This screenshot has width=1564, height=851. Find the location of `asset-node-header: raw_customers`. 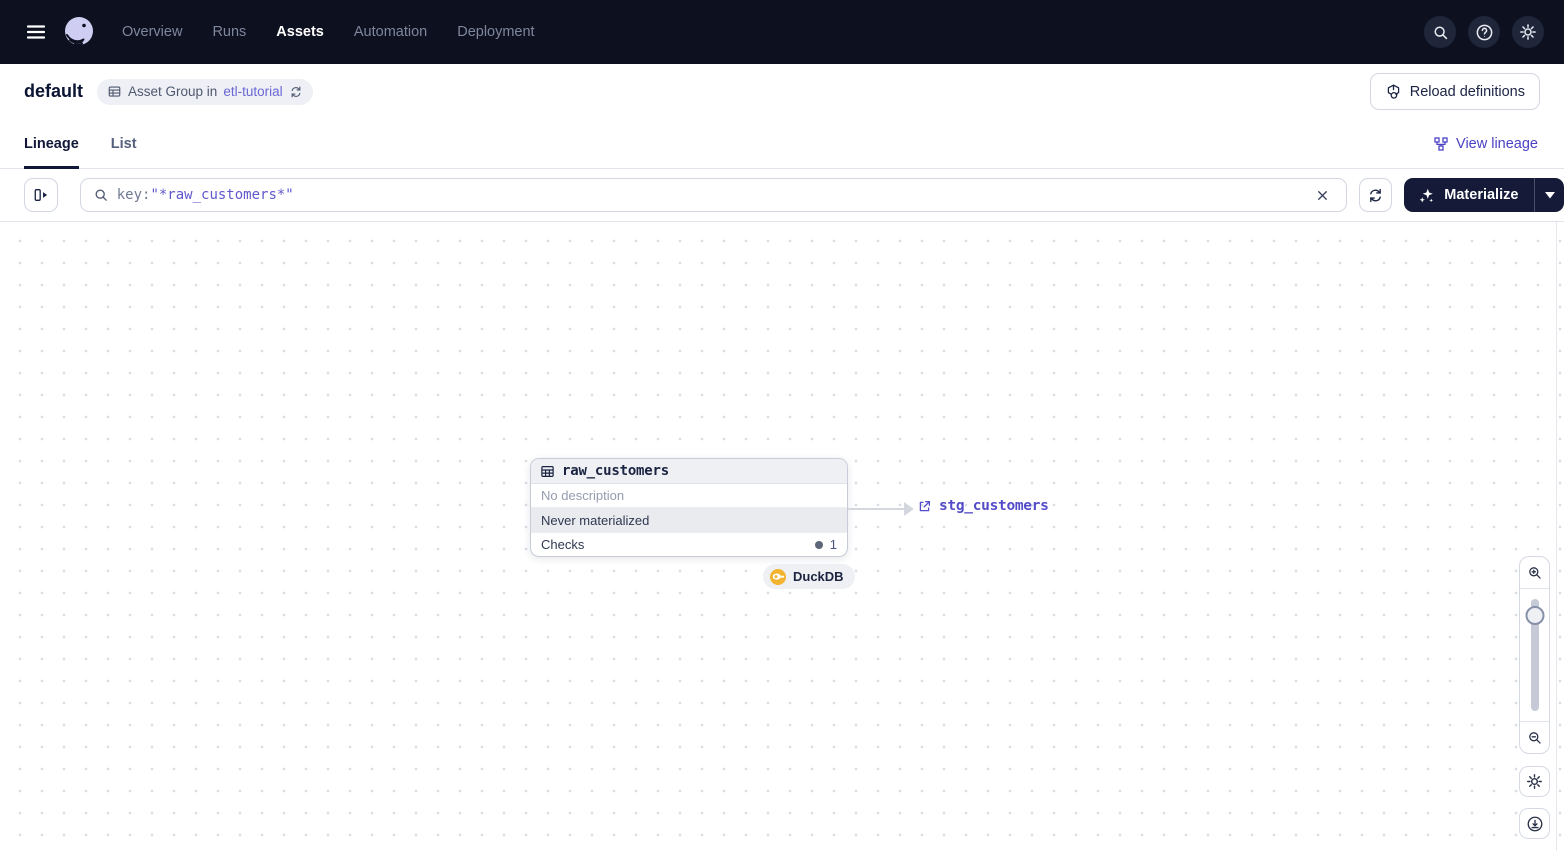

asset-node-header: raw_customers is located at coordinates (689, 471).